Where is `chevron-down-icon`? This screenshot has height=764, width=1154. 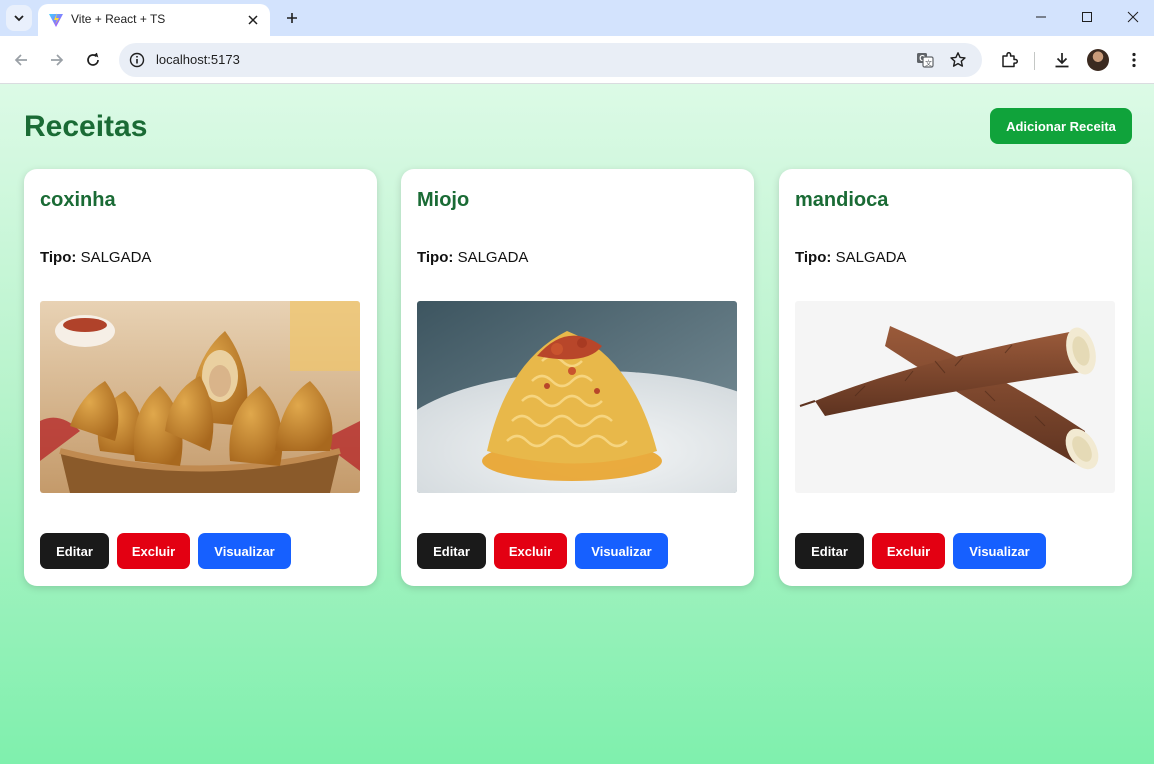 chevron-down-icon is located at coordinates (19, 18).